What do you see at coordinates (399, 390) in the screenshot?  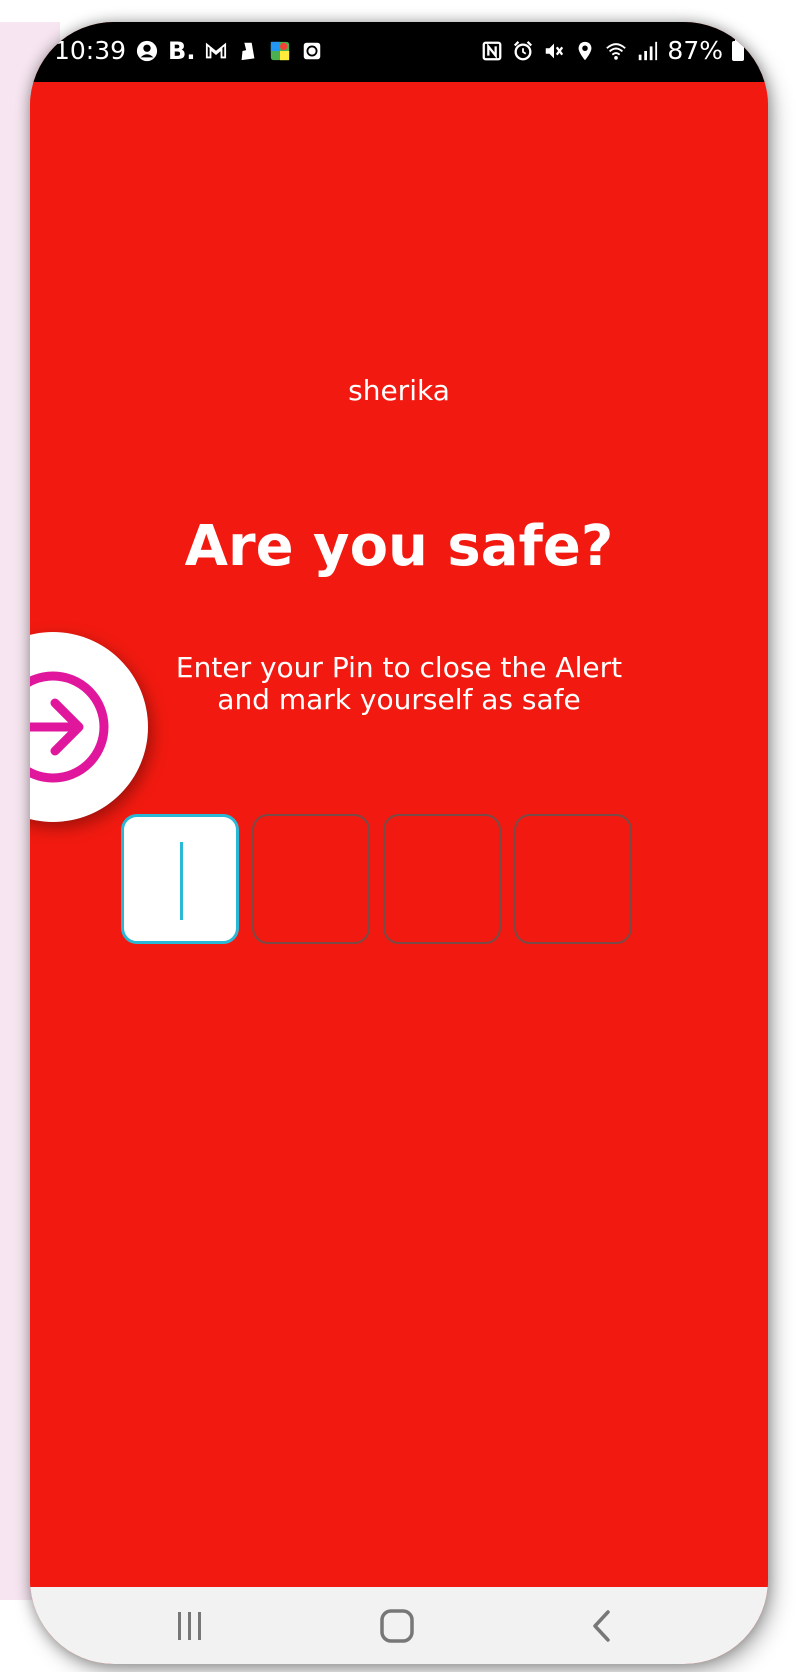 I see `username-label: sherika` at bounding box center [399, 390].